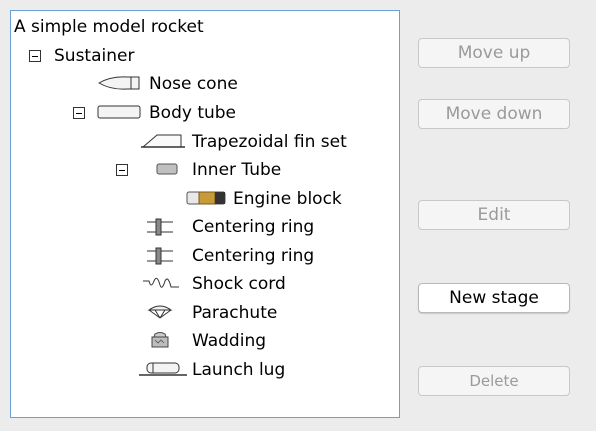  I want to click on nose-cone-icon, so click(119, 83).